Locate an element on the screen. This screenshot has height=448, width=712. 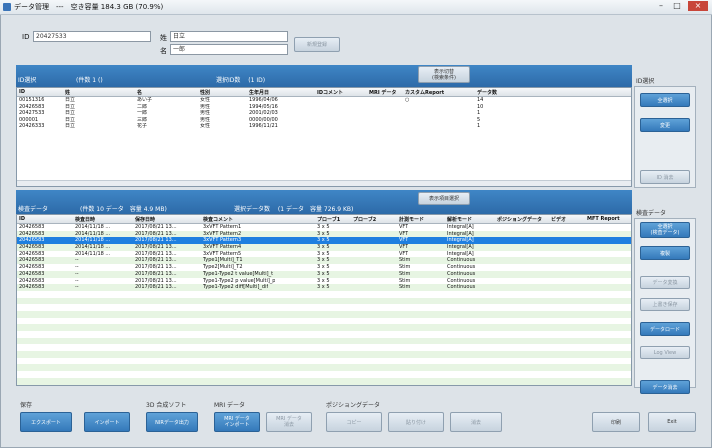
column-header: 検査コメント is located at coordinates (218, 219).